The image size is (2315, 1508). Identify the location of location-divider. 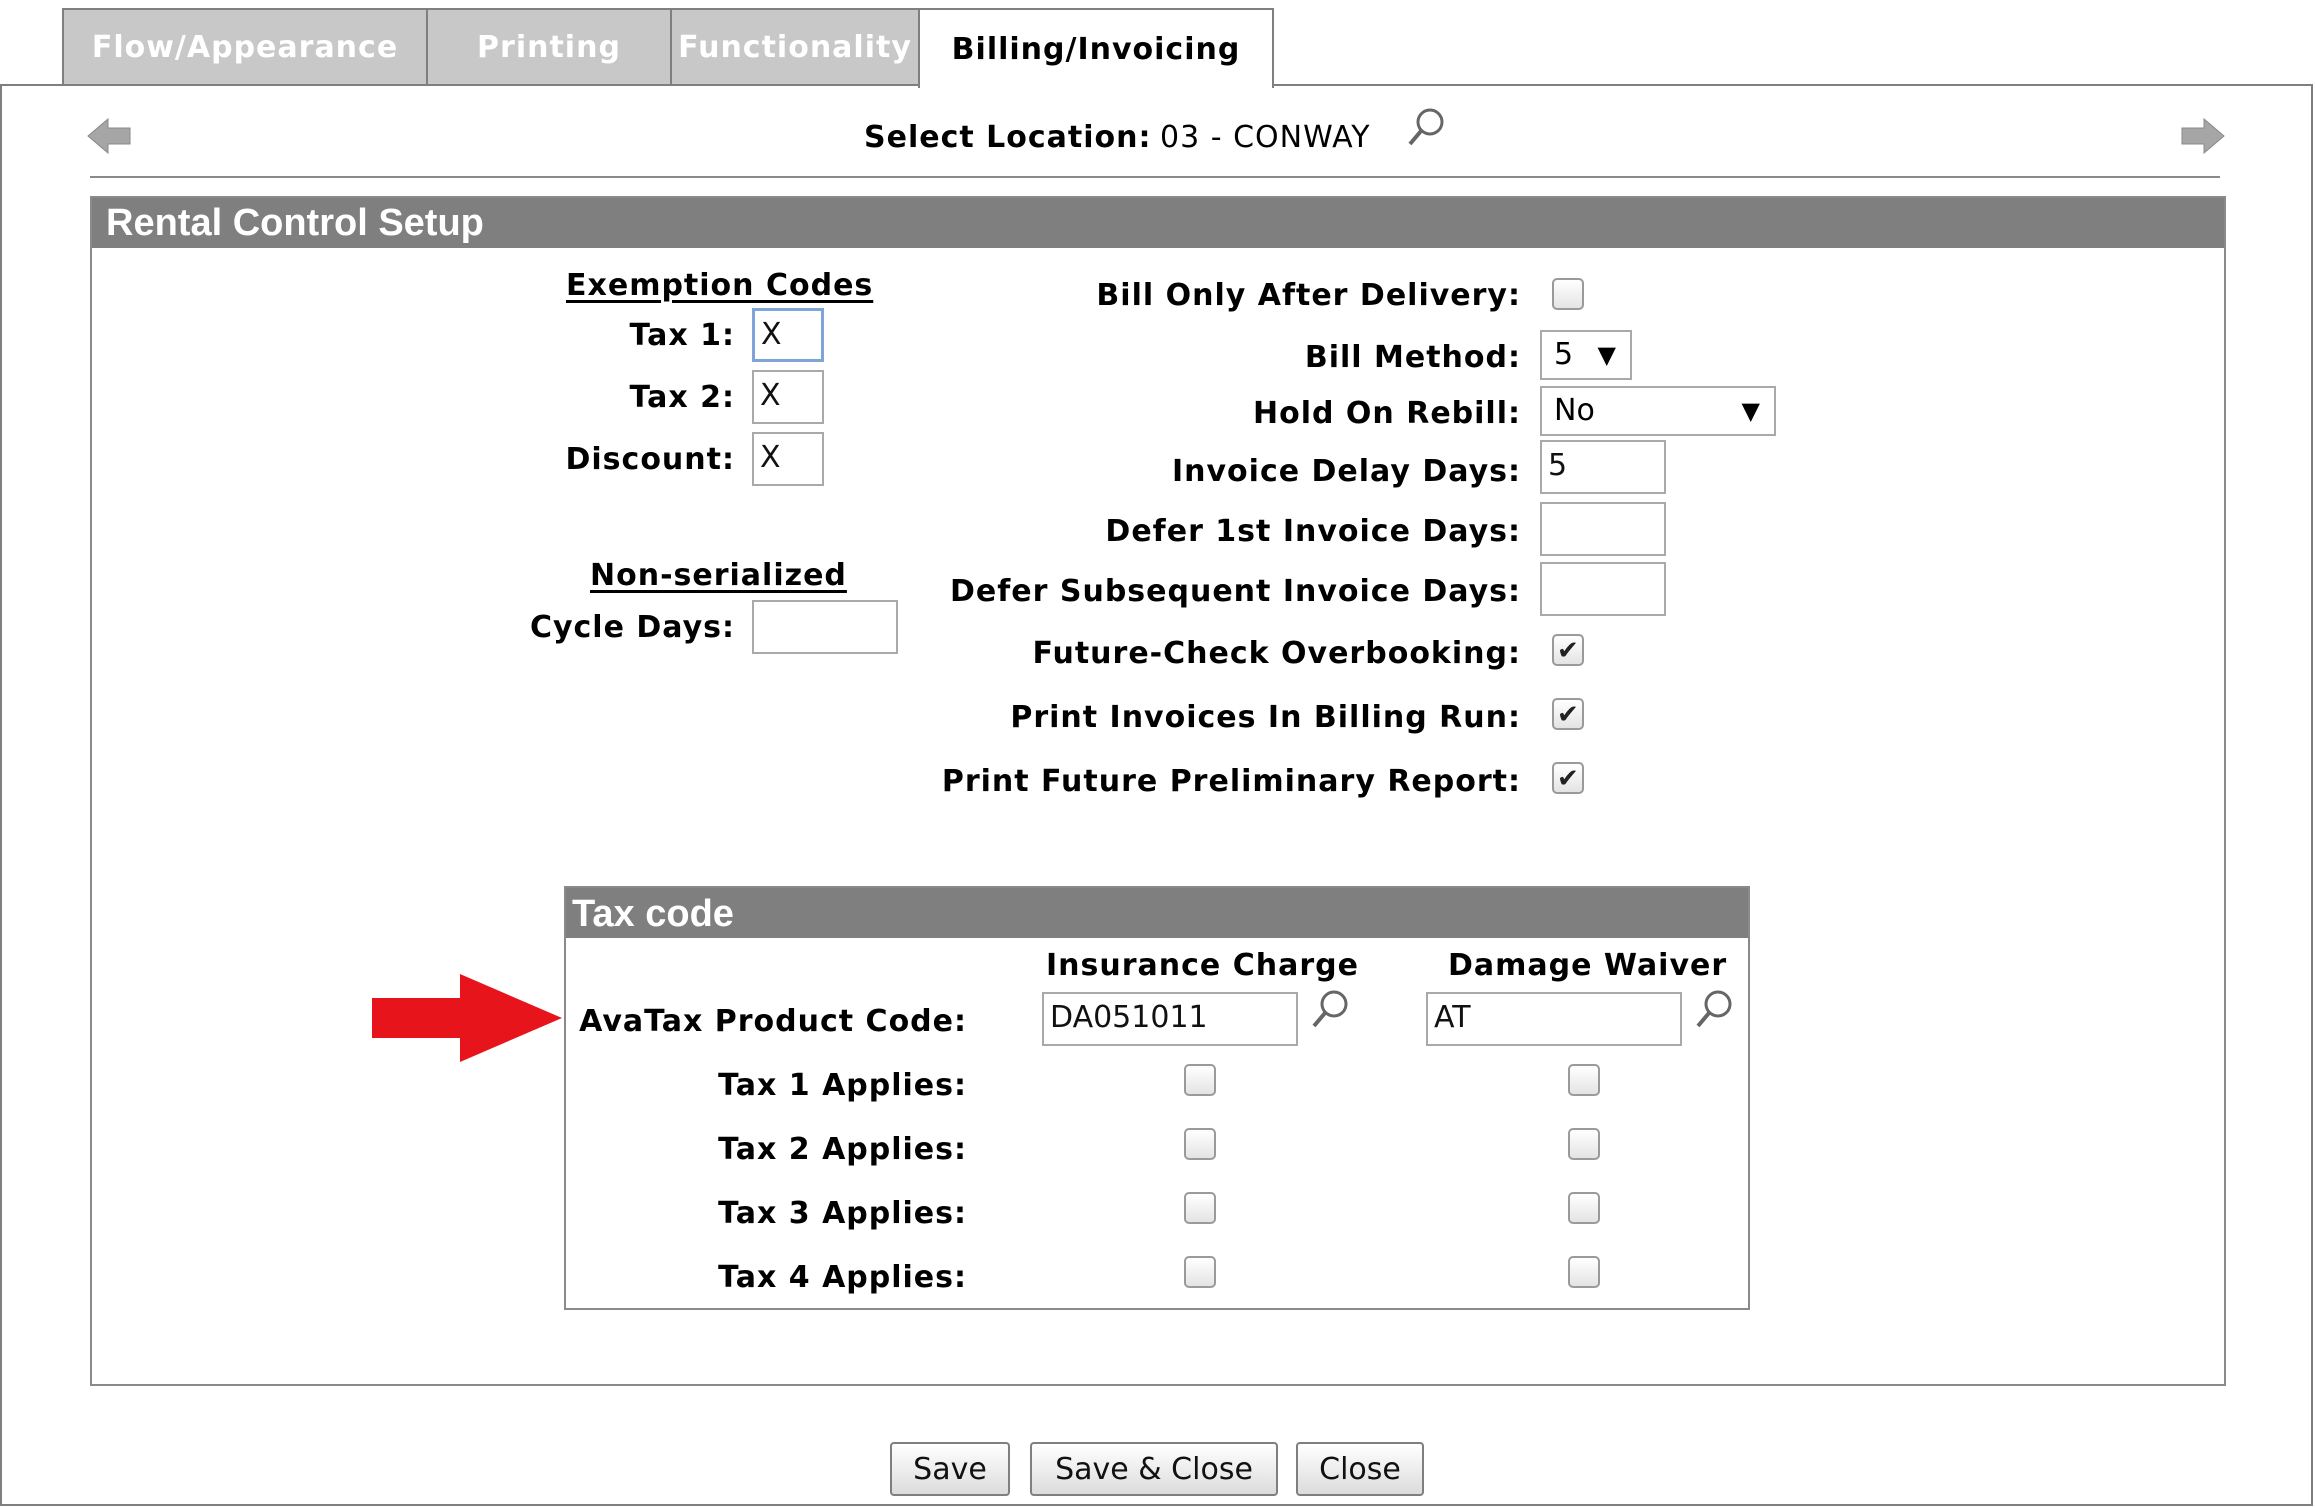
(1155, 177).